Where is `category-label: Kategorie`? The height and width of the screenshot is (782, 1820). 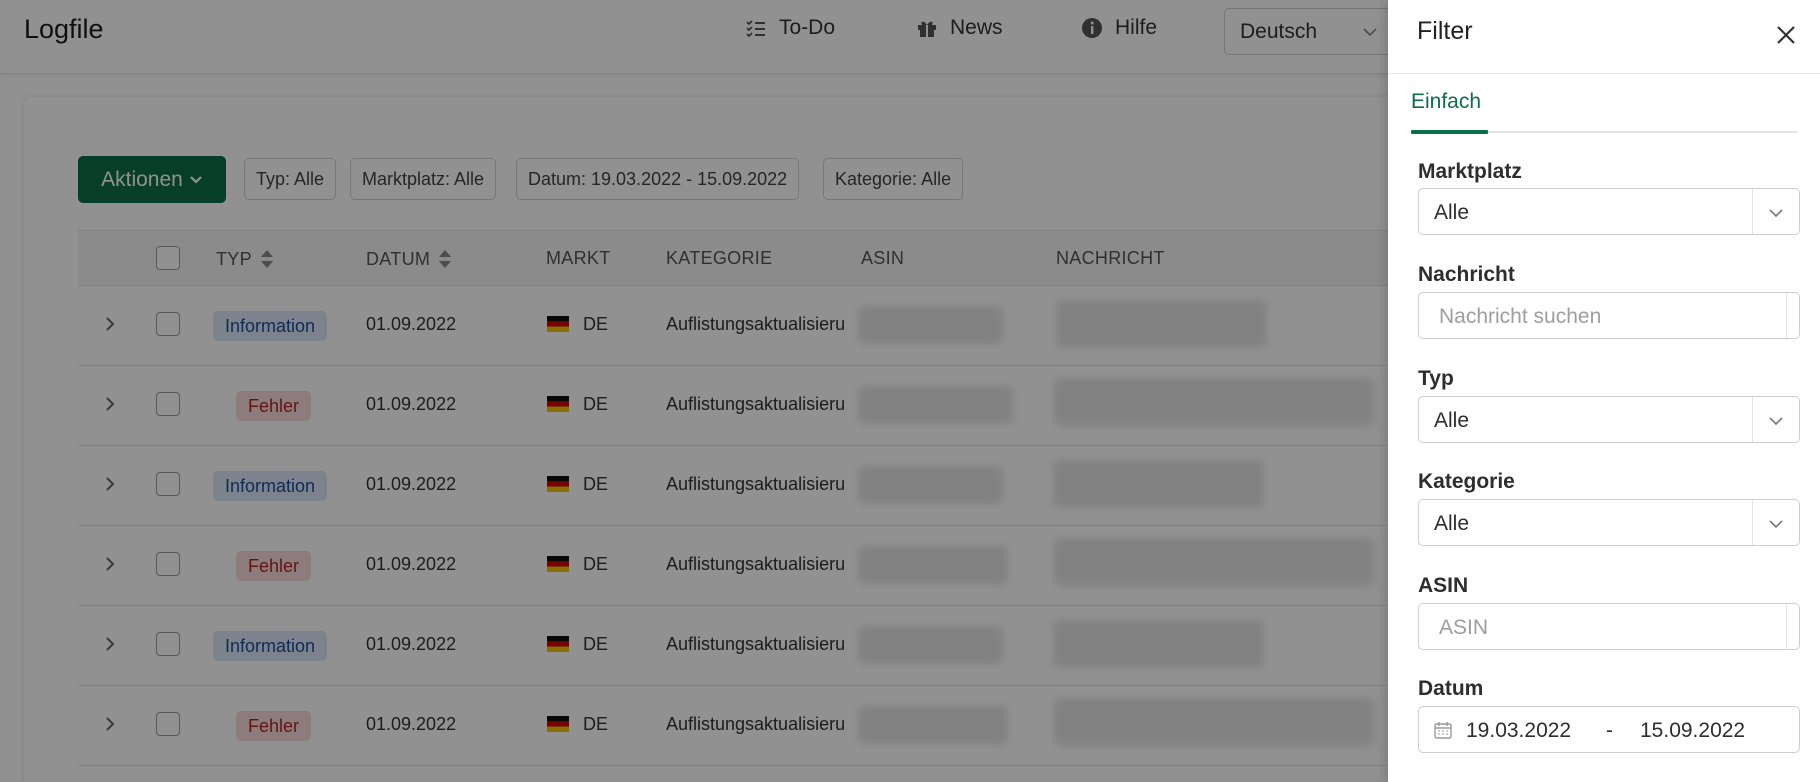 category-label: Kategorie is located at coordinates (1466, 481).